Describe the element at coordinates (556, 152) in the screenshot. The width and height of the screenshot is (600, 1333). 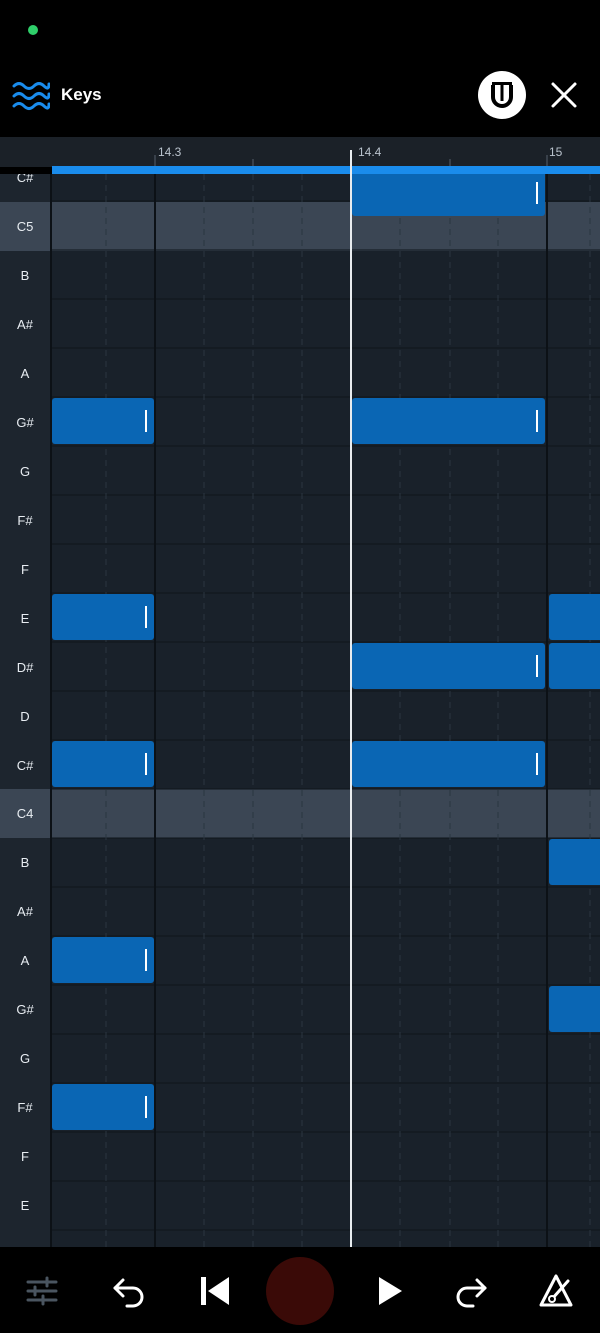
I see `ruler-tick-label: 15` at that location.